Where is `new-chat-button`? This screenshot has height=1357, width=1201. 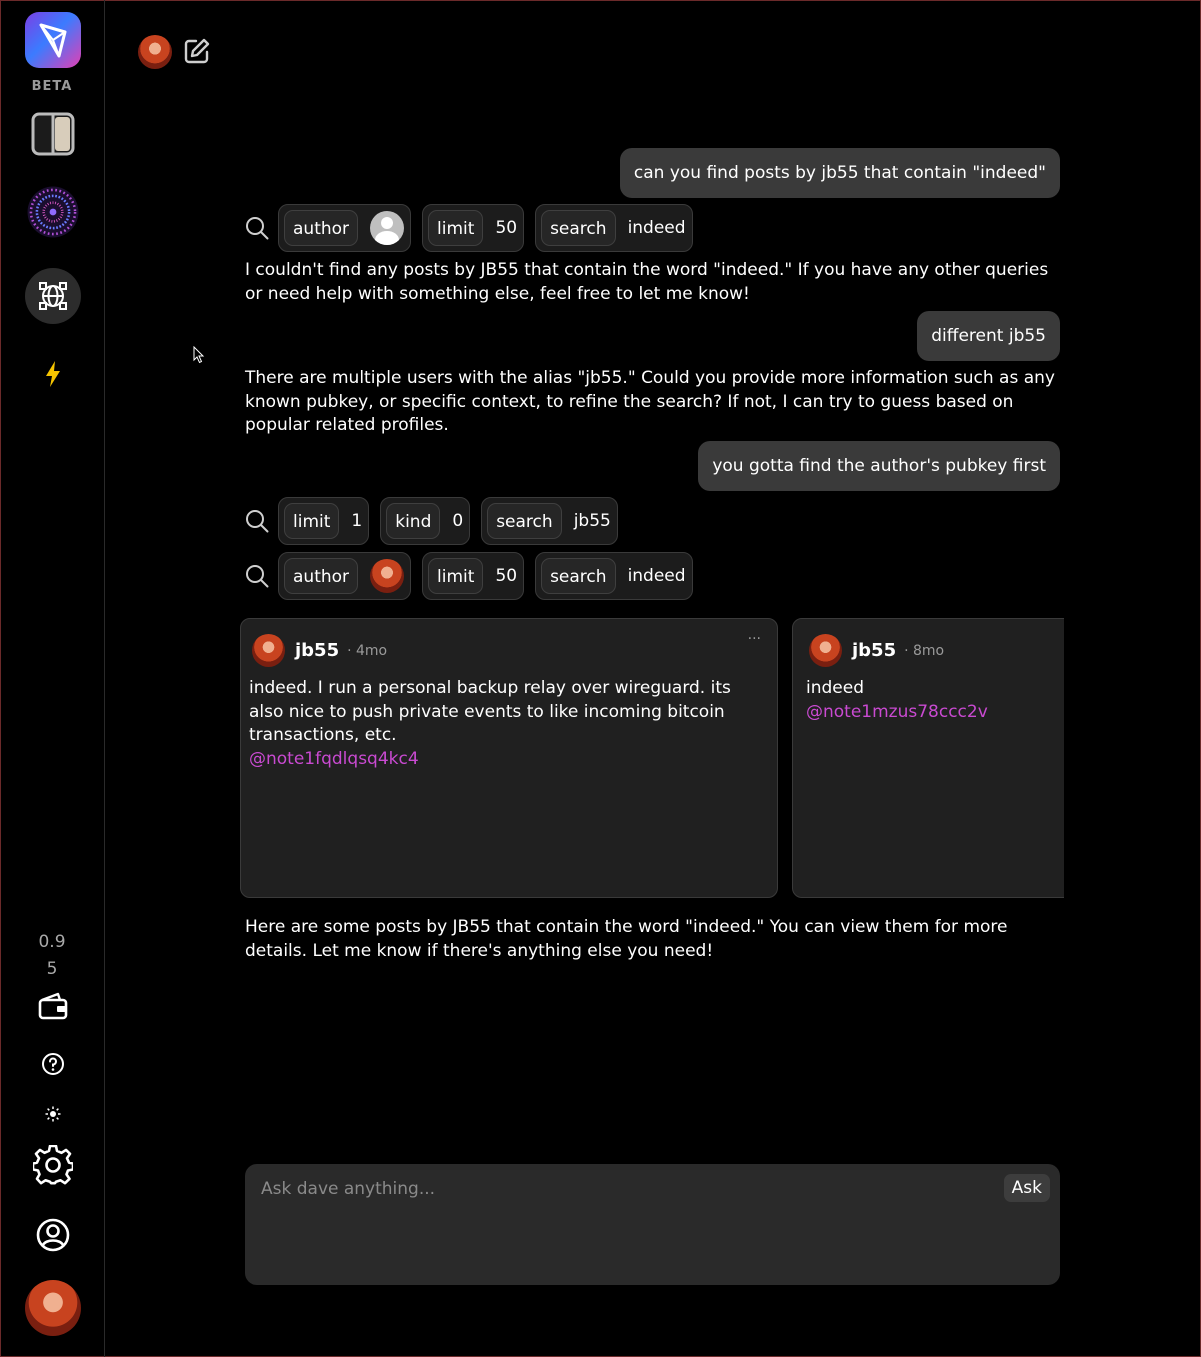
new-chat-button is located at coordinates (197, 51).